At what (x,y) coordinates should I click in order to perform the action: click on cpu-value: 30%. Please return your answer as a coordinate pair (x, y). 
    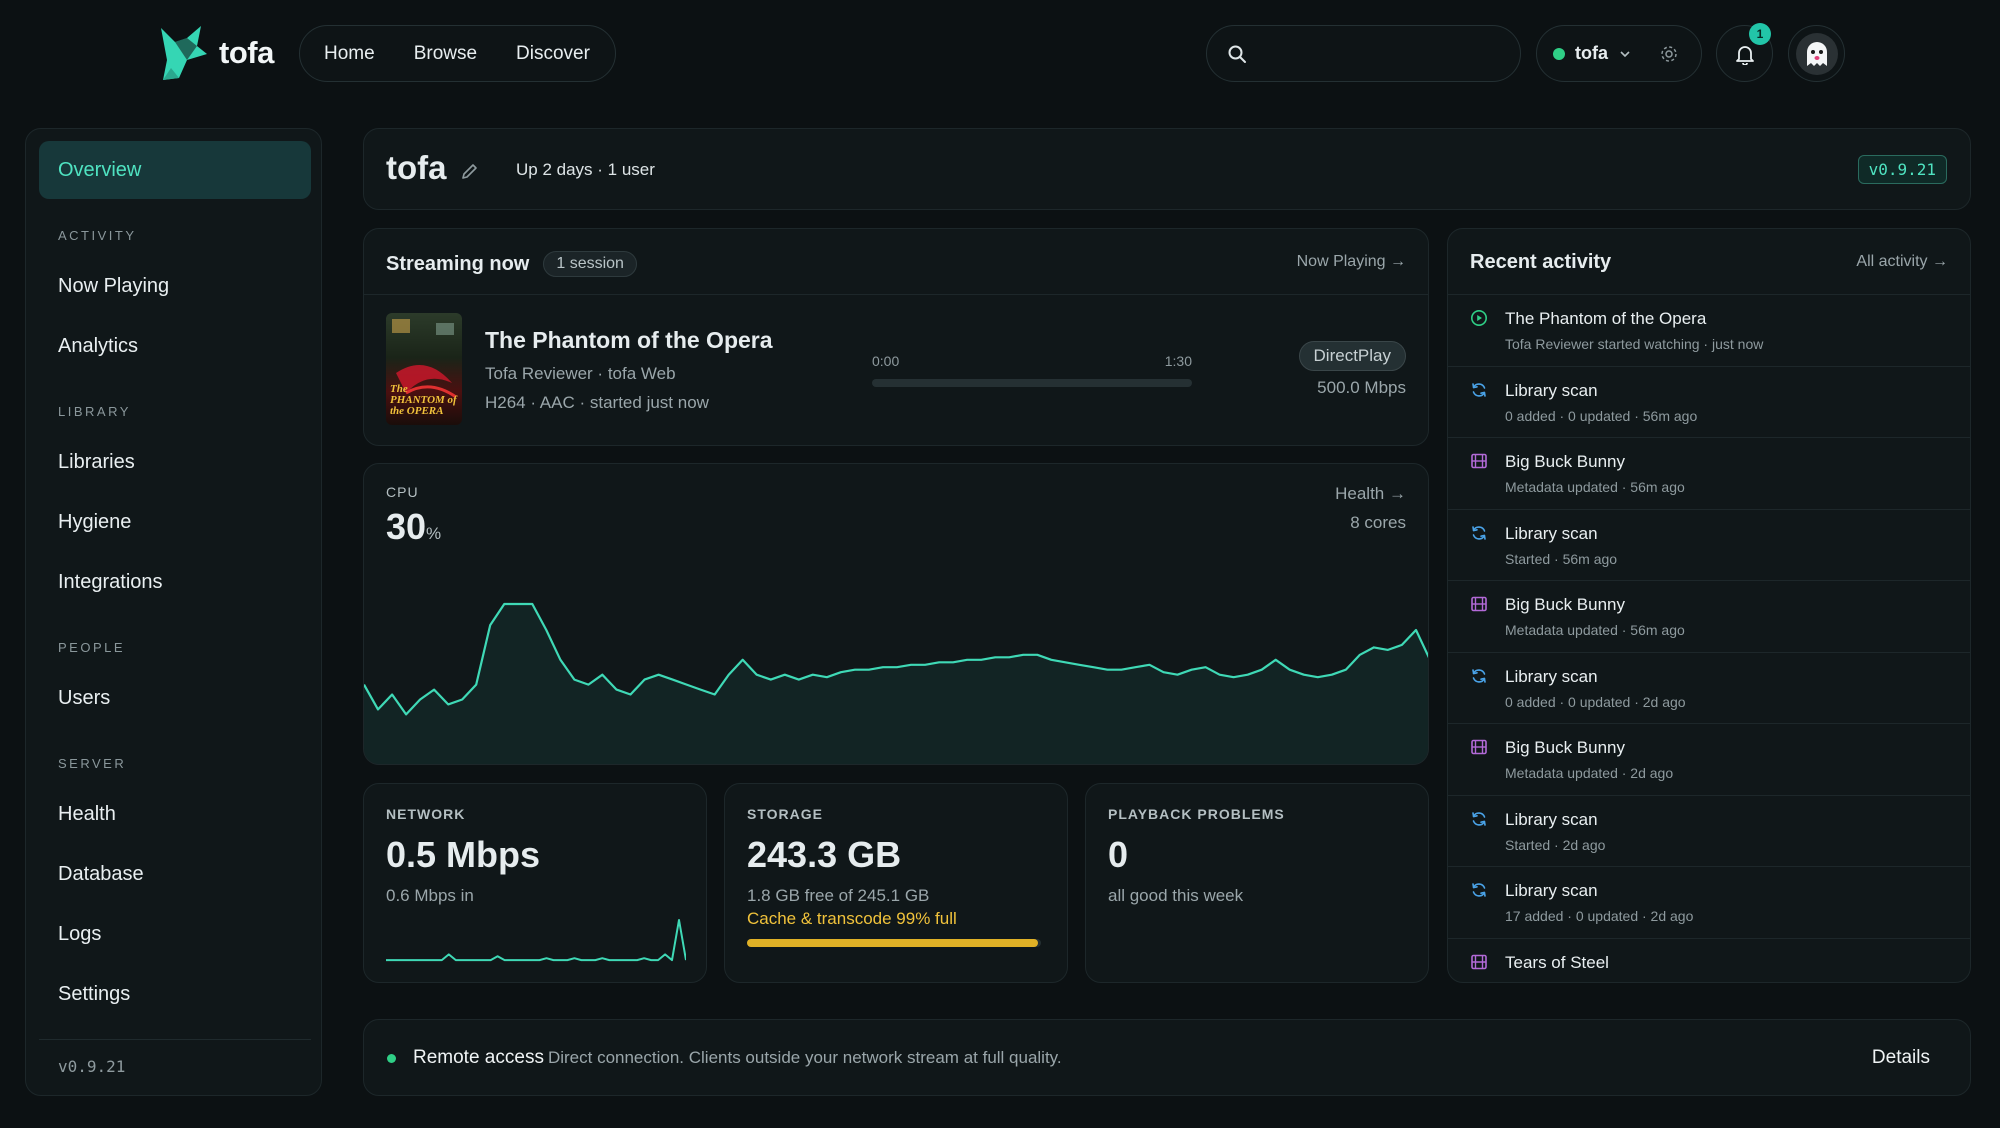
    Looking at the image, I should click on (413, 527).